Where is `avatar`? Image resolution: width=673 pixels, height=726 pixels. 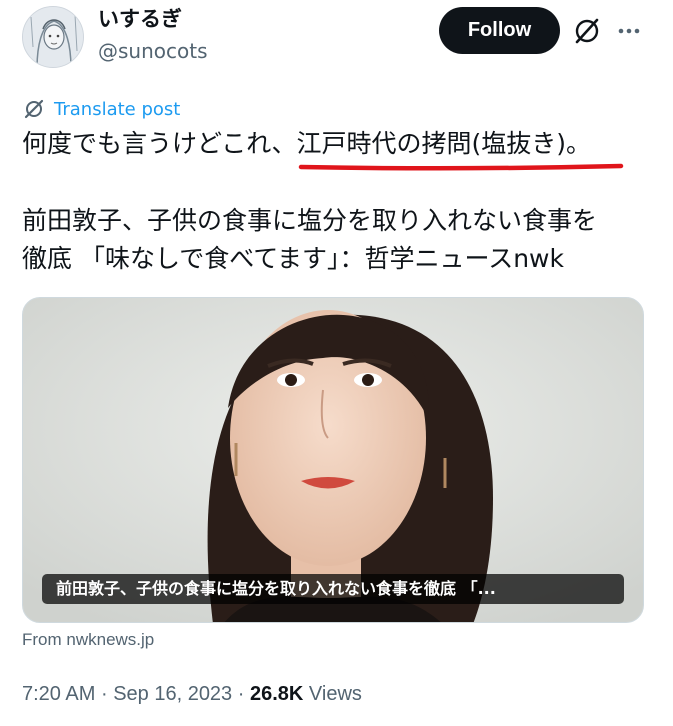 avatar is located at coordinates (53, 37).